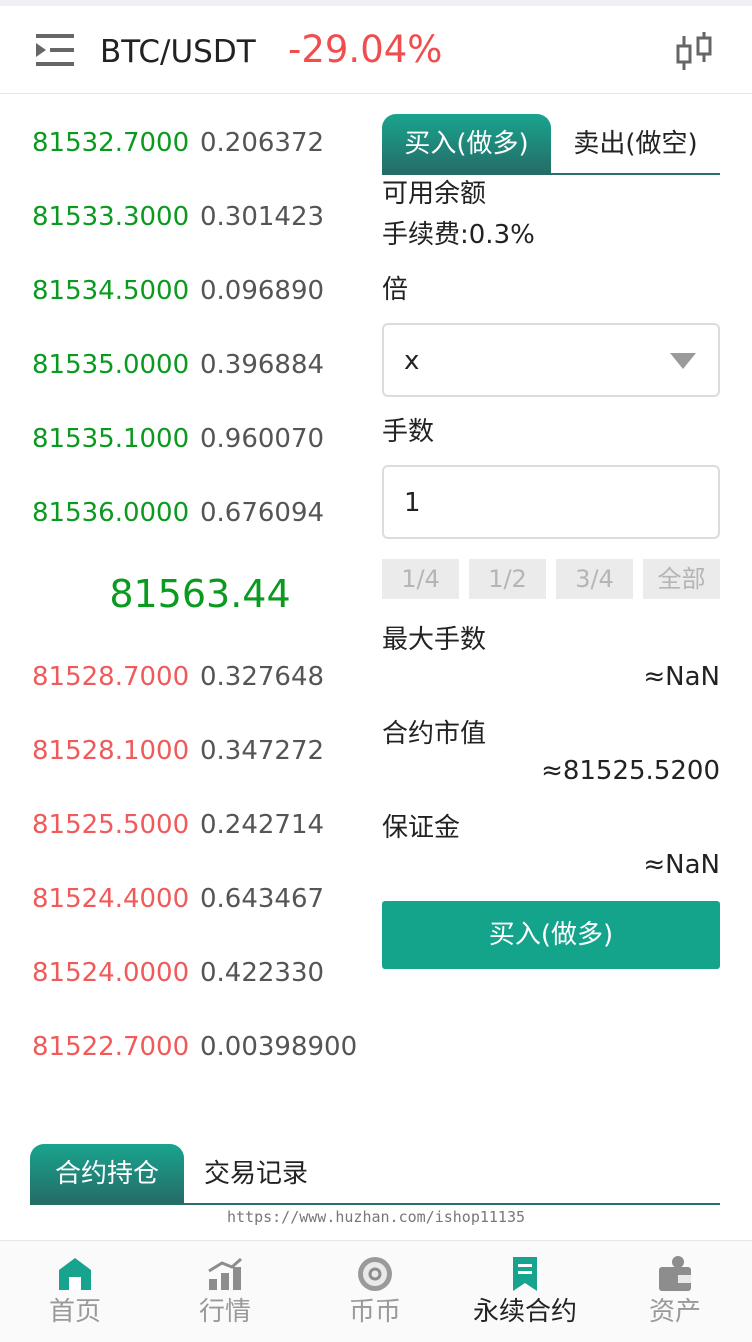 This screenshot has height=1342, width=752. I want to click on ask-price: 81534.5000, so click(111, 291).